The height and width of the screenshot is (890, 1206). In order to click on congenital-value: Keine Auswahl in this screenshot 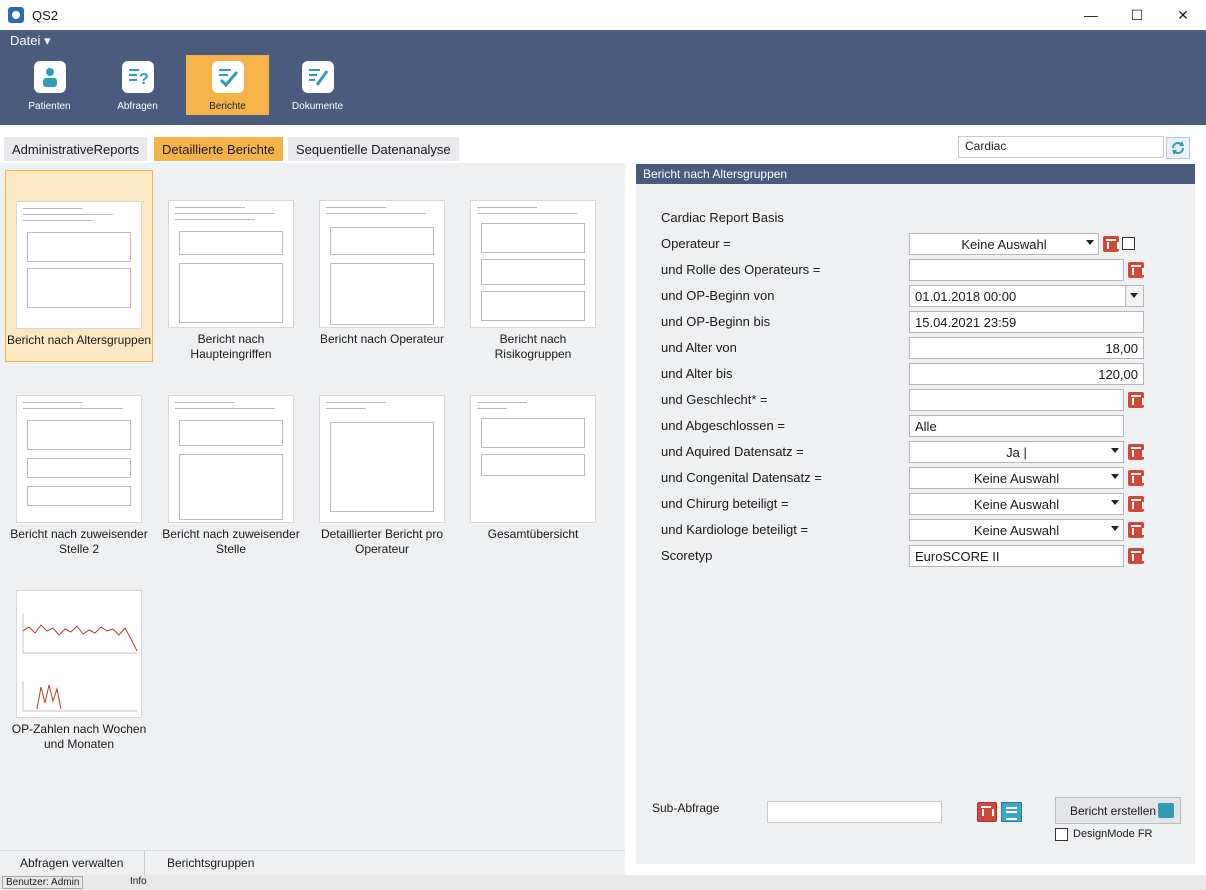, I will do `click(1016, 478)`.